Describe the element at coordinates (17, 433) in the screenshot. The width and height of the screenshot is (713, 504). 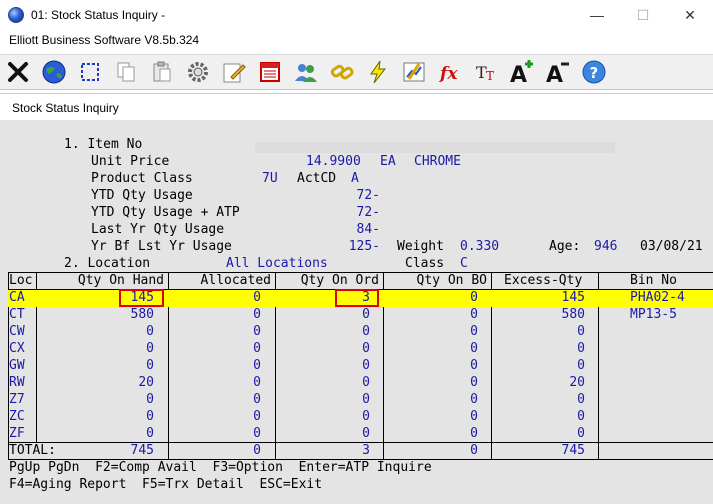
I see `cell-loc: ZF` at that location.